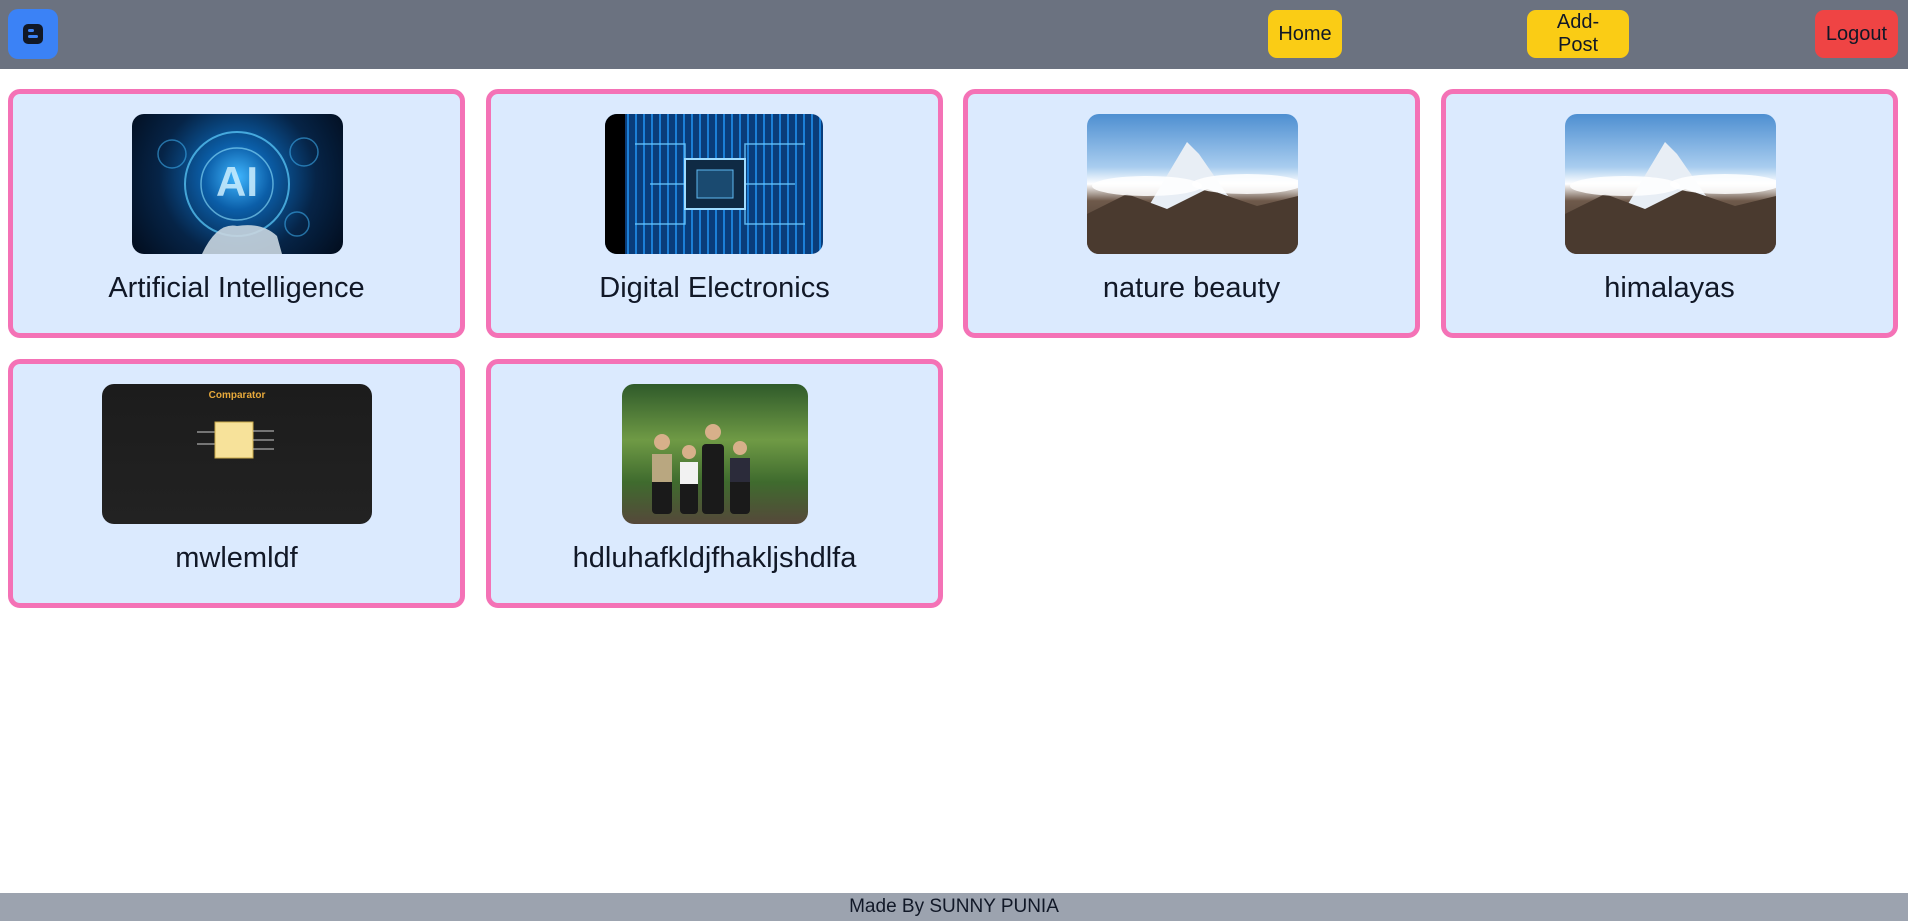  I want to click on post-card: Comparator mwlemldf, so click(236, 483).